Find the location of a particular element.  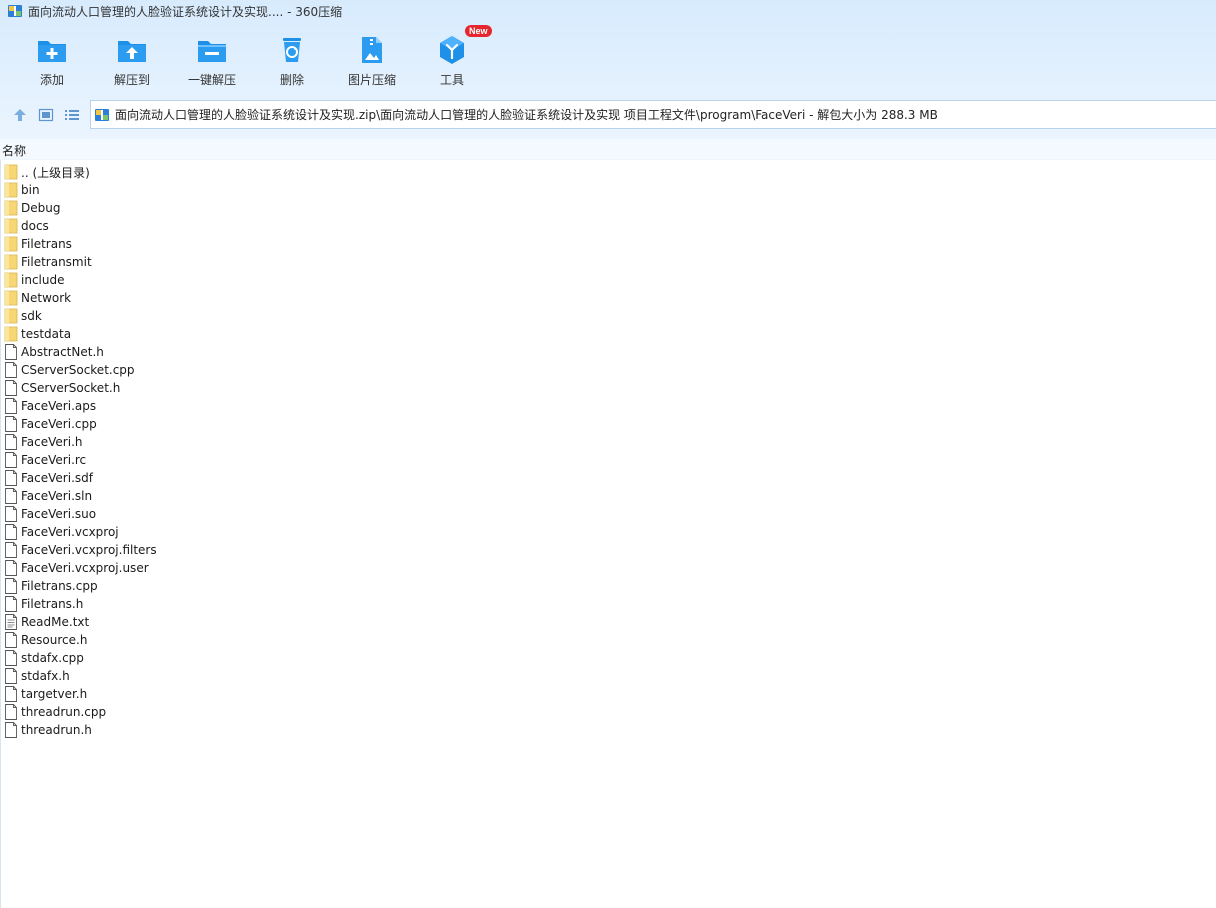

item-name: targetver.h is located at coordinates (54, 694).